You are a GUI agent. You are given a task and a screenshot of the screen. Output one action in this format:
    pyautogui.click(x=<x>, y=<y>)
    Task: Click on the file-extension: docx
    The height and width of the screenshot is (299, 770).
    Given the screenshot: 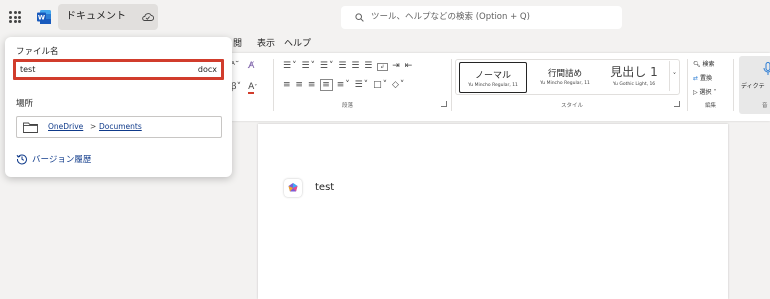 What is the action you would take?
    pyautogui.click(x=207, y=69)
    